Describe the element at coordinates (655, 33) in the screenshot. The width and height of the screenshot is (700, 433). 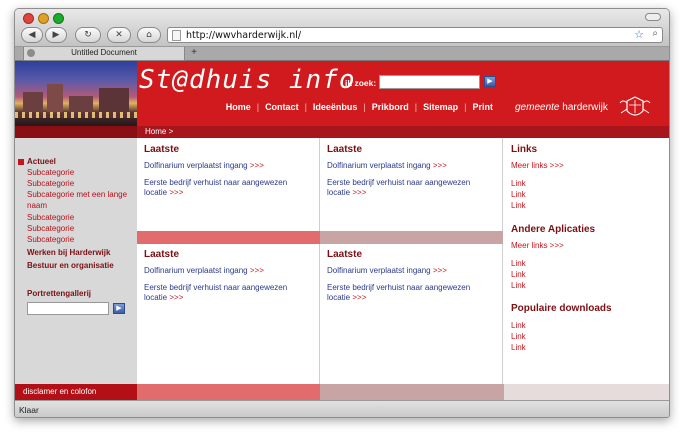
I see `search-icon: ⌕` at that location.